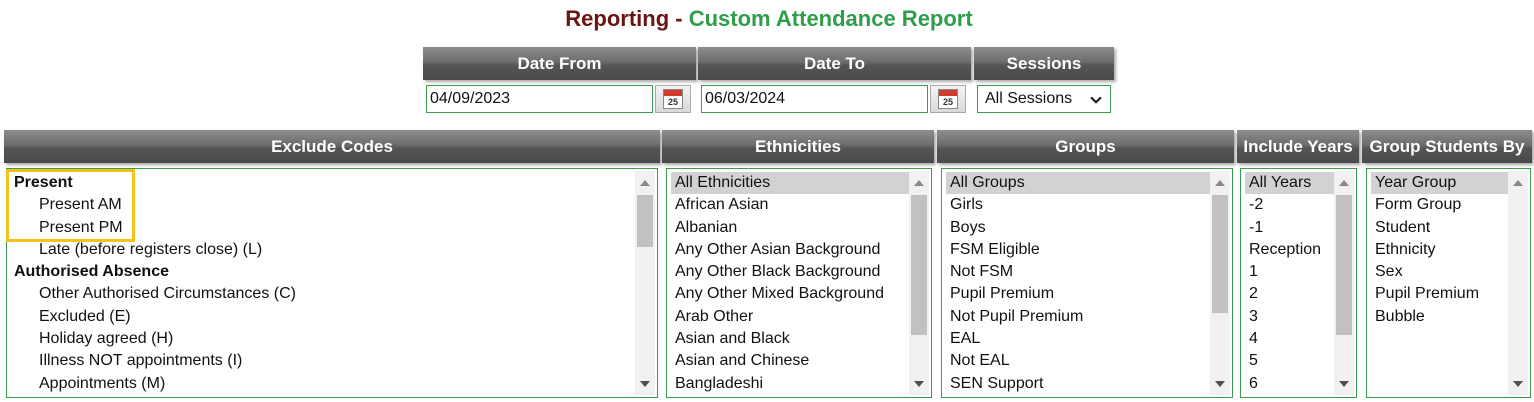  I want to click on include-years-option-1: -1, so click(1289, 228).